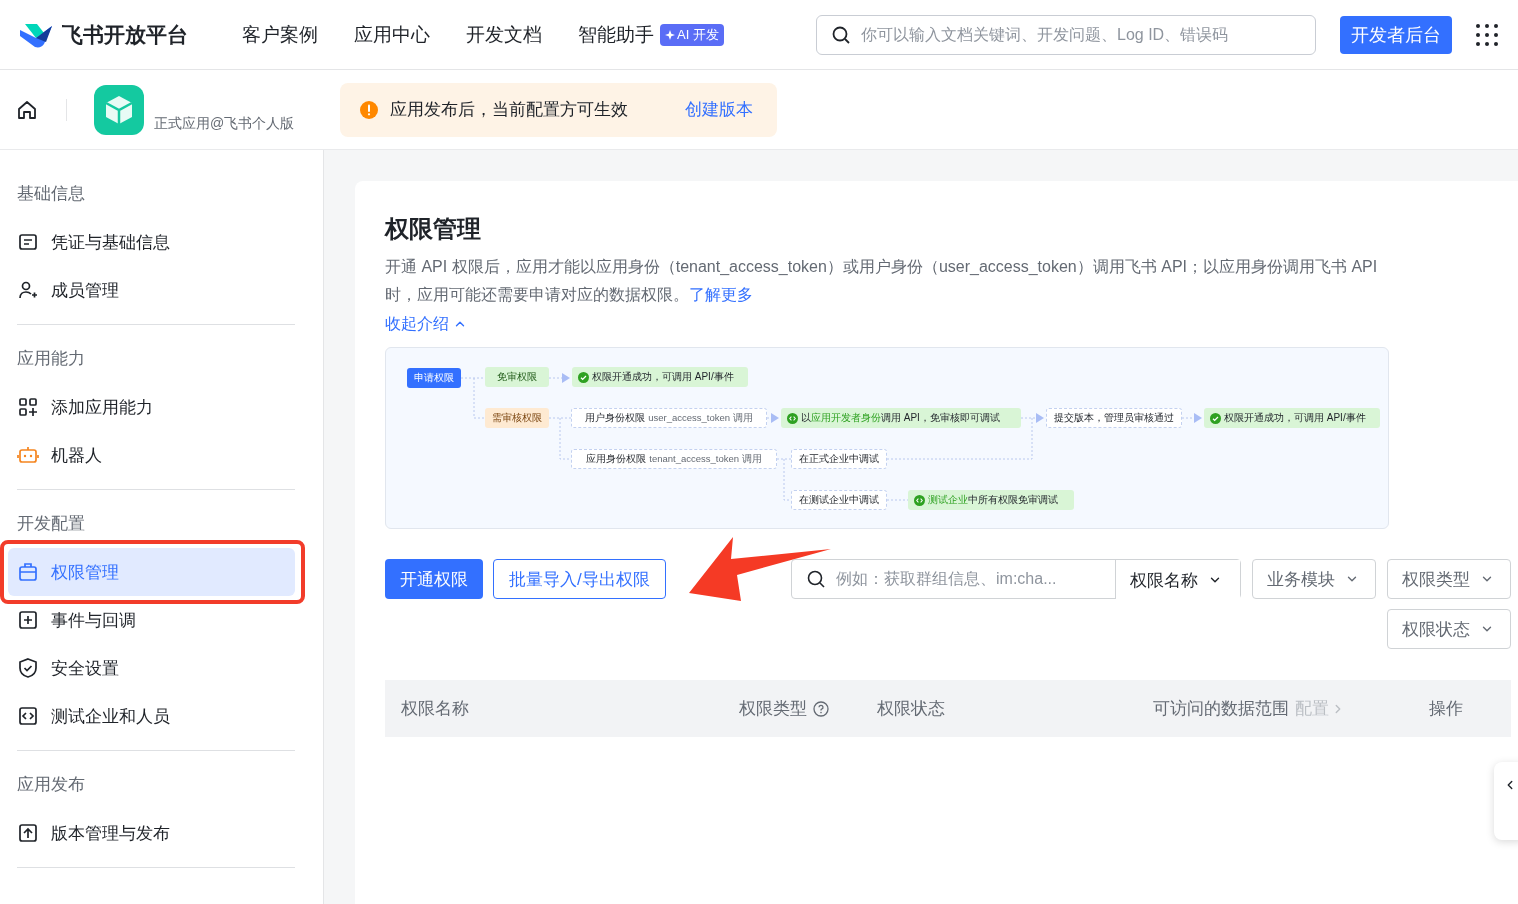 The image size is (1518, 904). Describe the element at coordinates (27, 109) in the screenshot. I see `home-icon` at that location.